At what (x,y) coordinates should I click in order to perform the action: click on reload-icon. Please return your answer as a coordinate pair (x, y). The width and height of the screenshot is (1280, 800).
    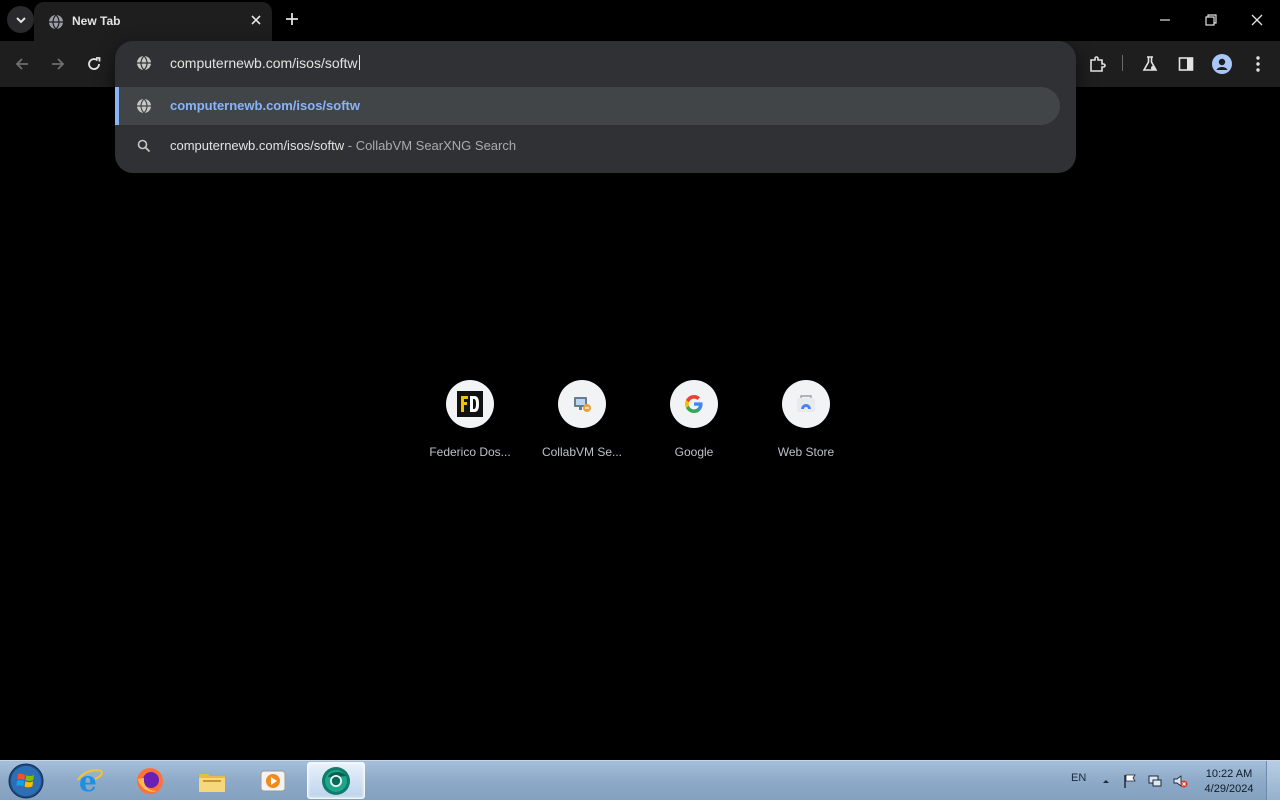
    Looking at the image, I should click on (94, 63).